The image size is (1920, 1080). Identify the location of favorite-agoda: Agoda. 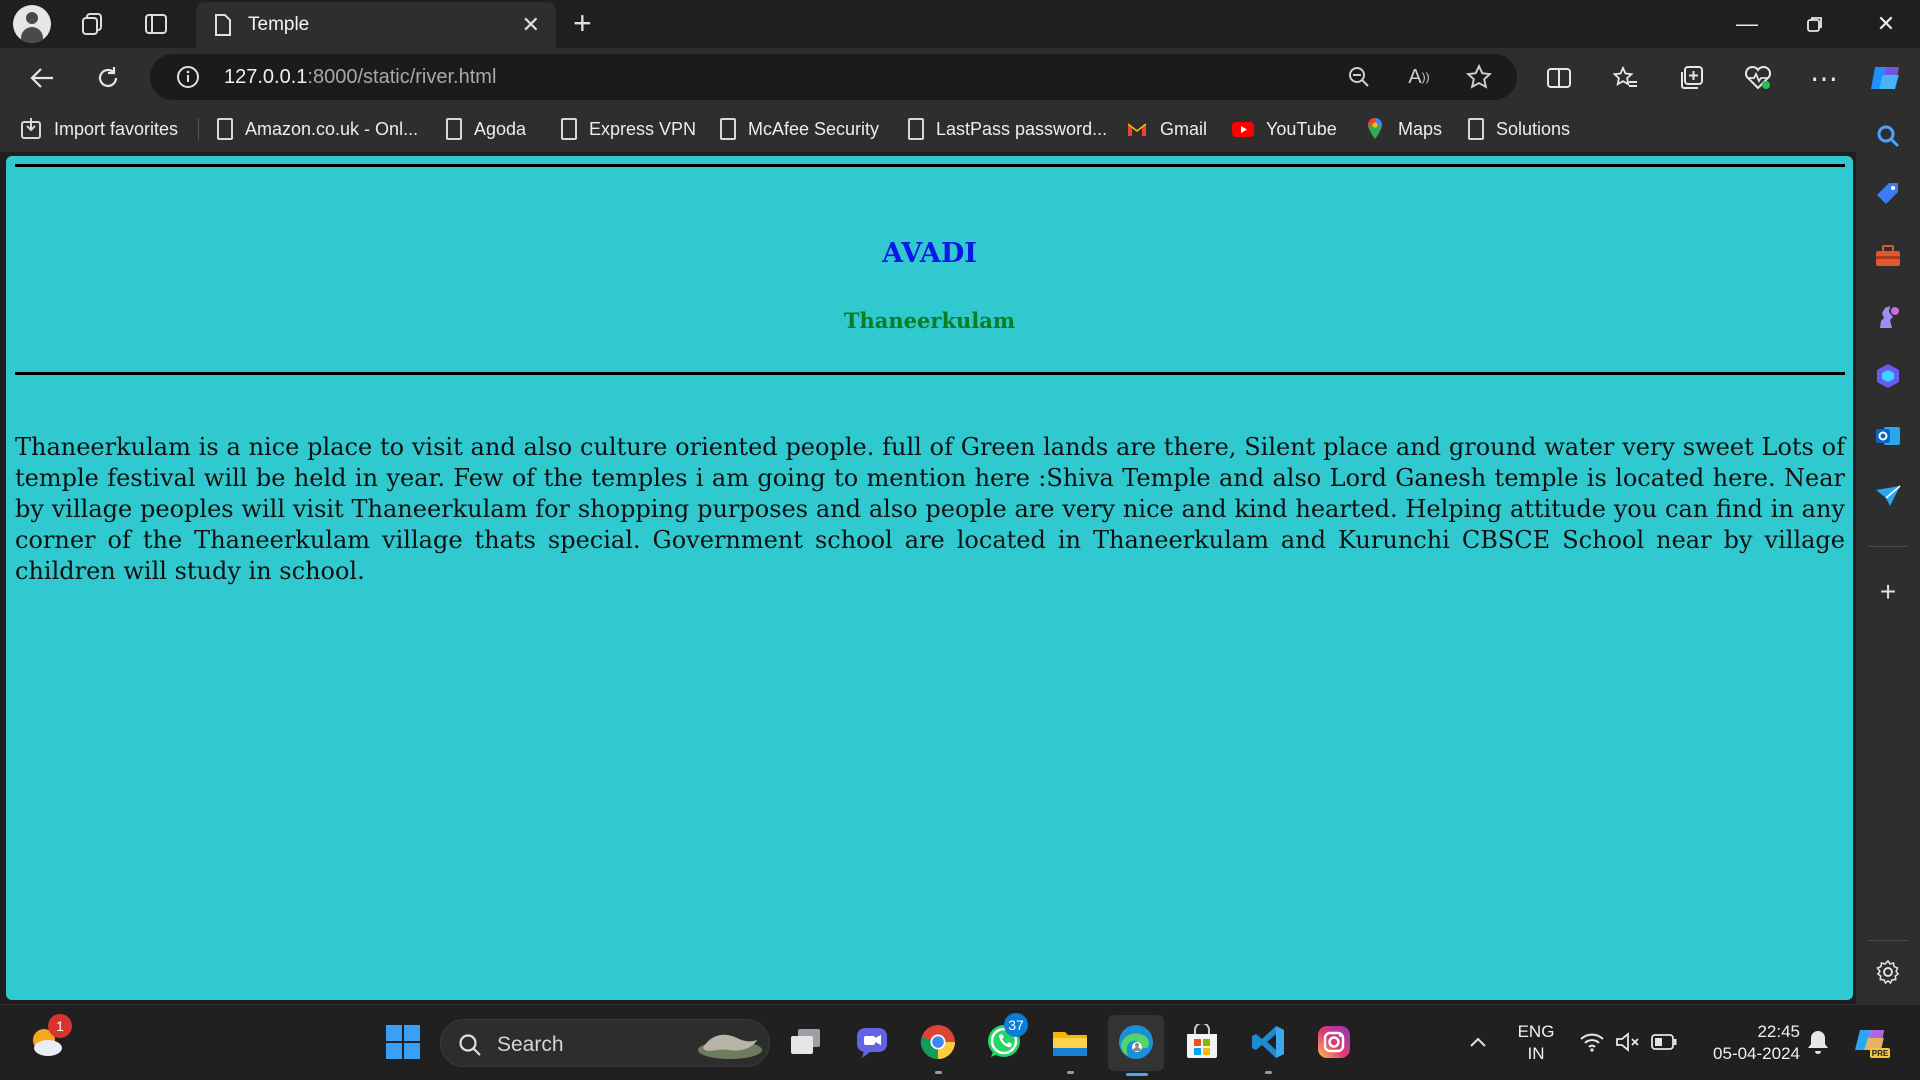
(486, 129).